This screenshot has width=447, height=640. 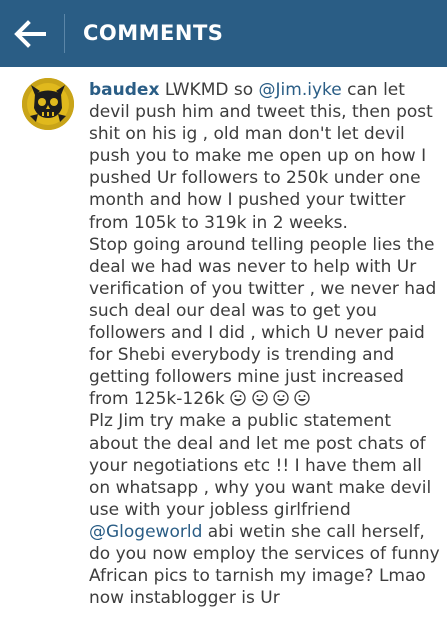 I want to click on back-button, so click(x=32, y=33).